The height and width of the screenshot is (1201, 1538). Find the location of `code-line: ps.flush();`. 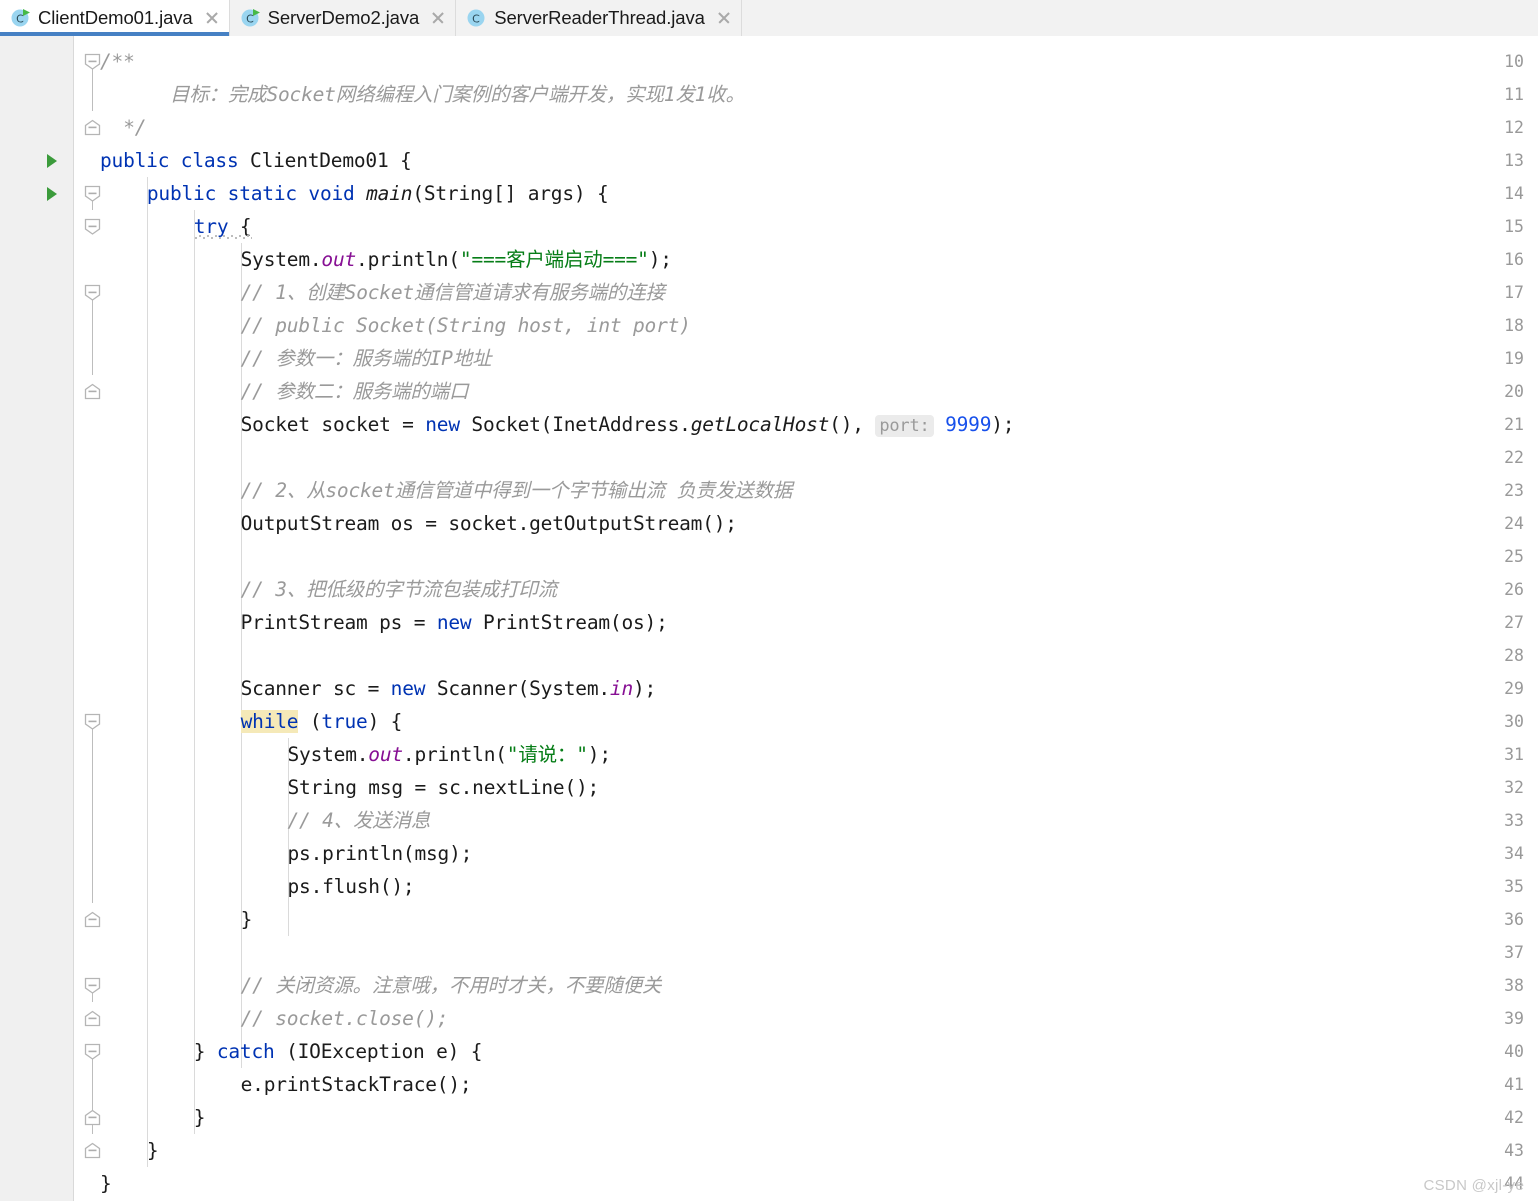

code-line: ps.flush(); is located at coordinates (351, 886).